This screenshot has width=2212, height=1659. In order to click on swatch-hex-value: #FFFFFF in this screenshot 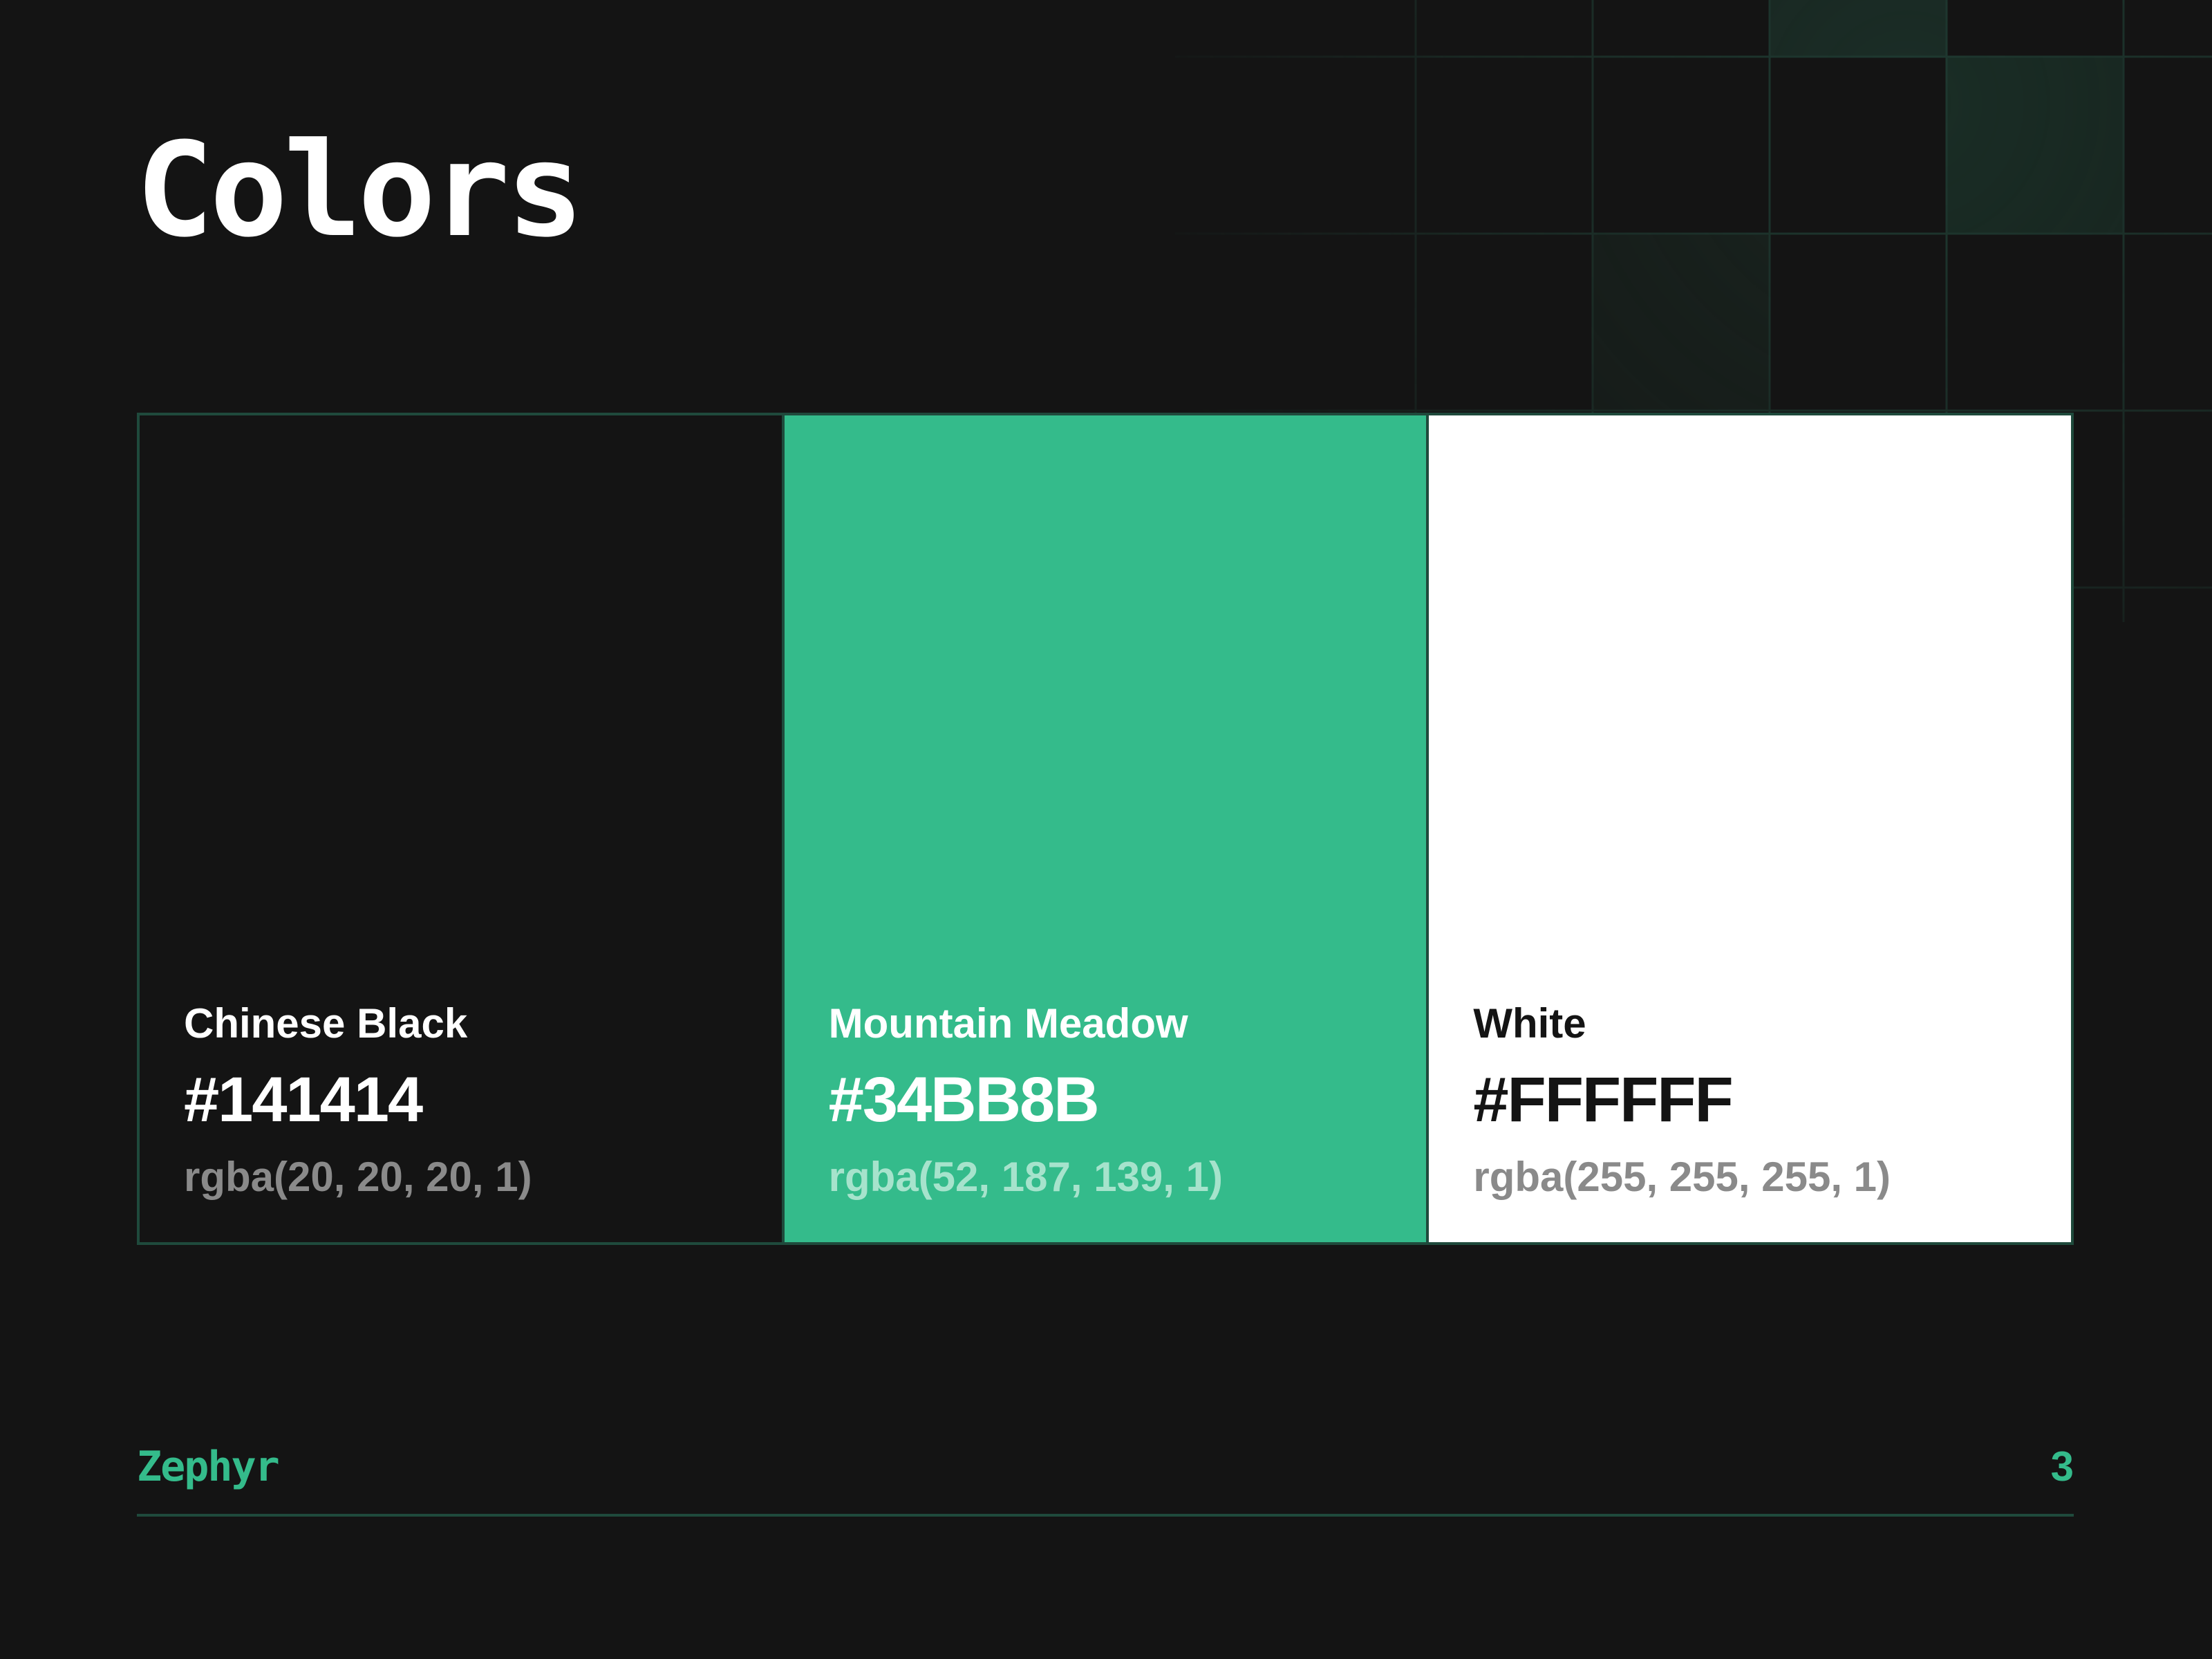, I will do `click(1603, 1100)`.